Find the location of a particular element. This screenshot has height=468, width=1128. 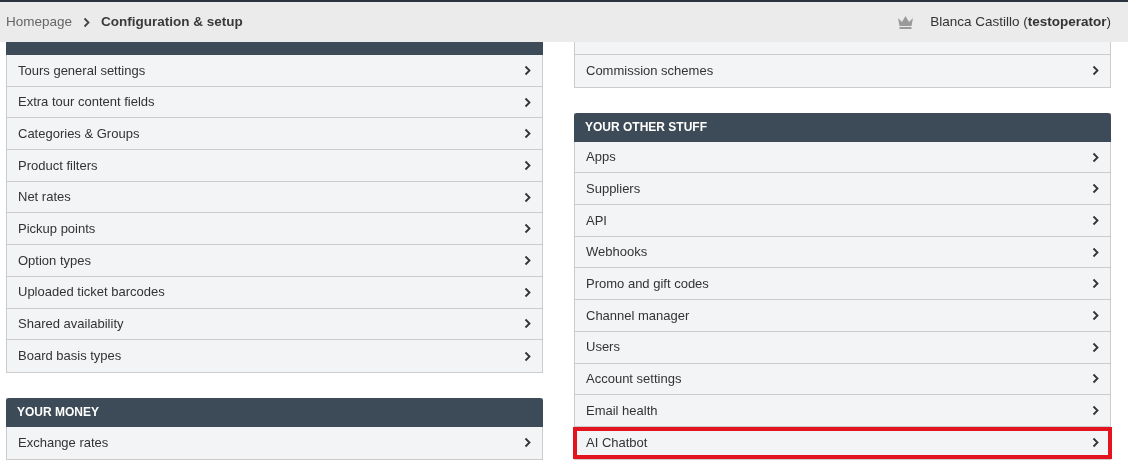

menu-item: AI Chatbot is located at coordinates (842, 442).